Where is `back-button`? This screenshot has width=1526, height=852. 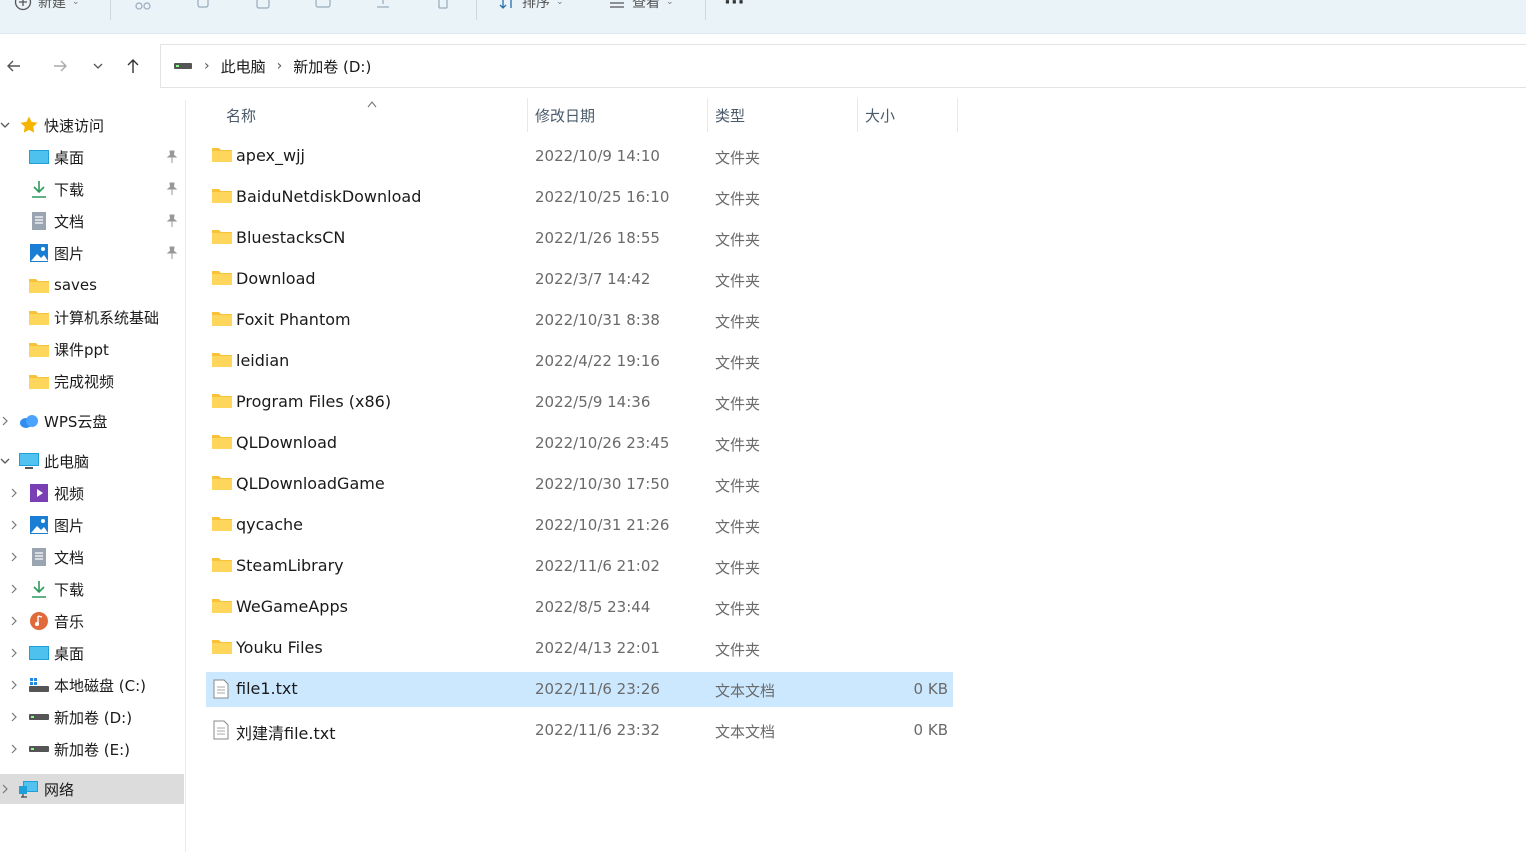
back-button is located at coordinates (14, 66).